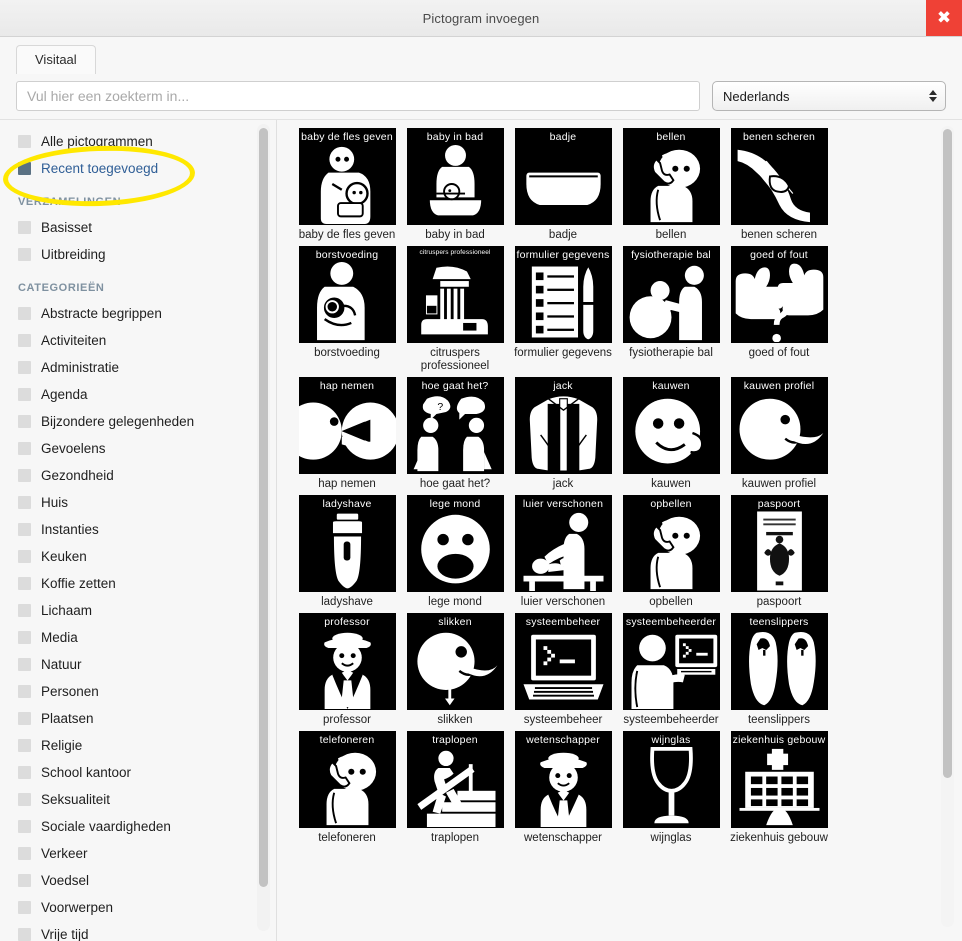  What do you see at coordinates (779, 294) in the screenshot?
I see `thumbs-question-icon: goed of fout` at bounding box center [779, 294].